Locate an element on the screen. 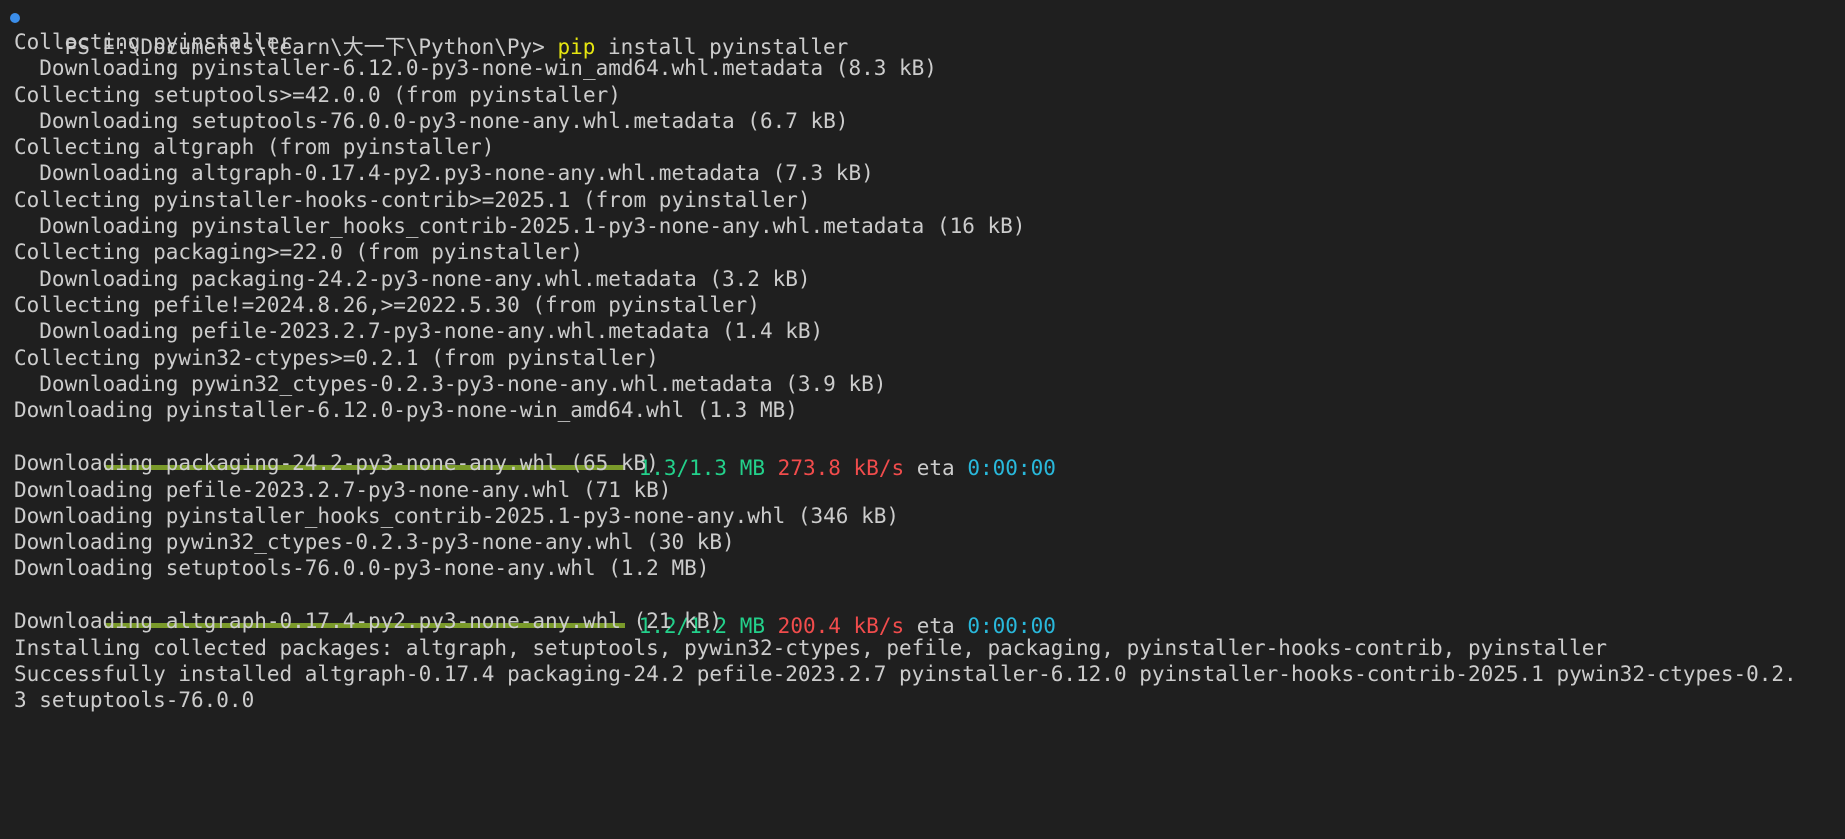 The width and height of the screenshot is (1845, 839). progress-eta-label: eta is located at coordinates (935, 468).